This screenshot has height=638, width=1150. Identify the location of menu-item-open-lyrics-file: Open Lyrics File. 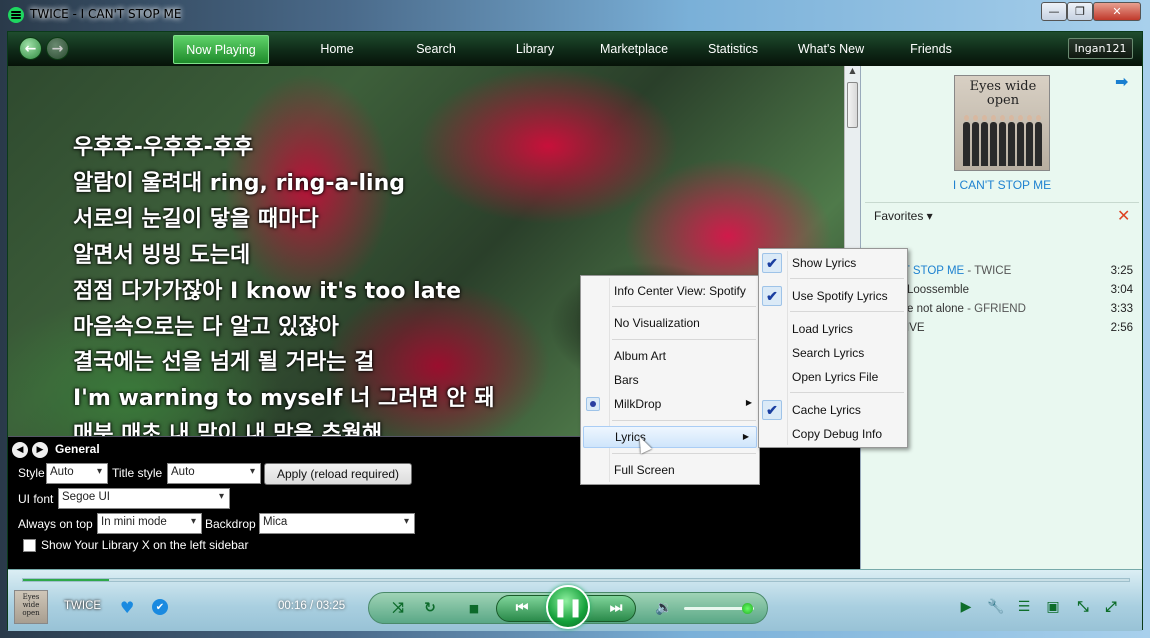
(833, 377).